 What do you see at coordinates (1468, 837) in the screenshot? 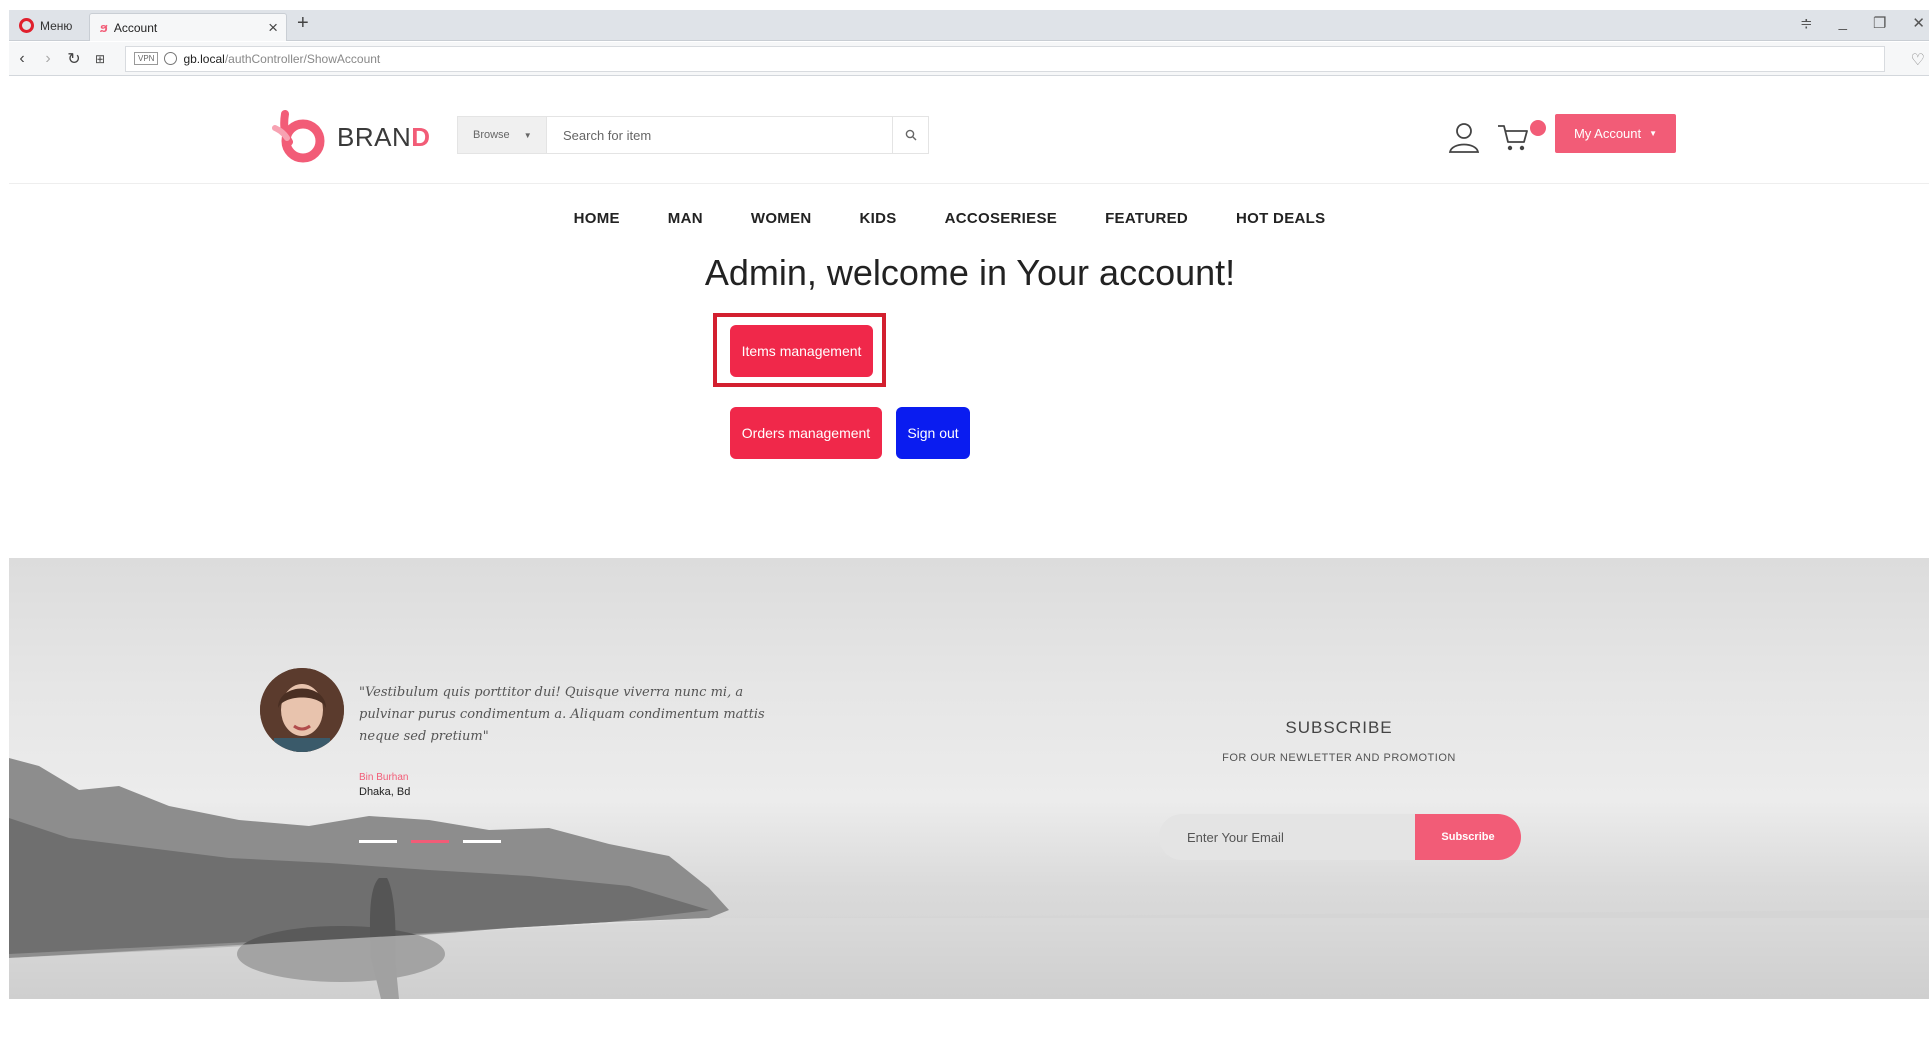
I see `subscribe-button: Subscribe` at bounding box center [1468, 837].